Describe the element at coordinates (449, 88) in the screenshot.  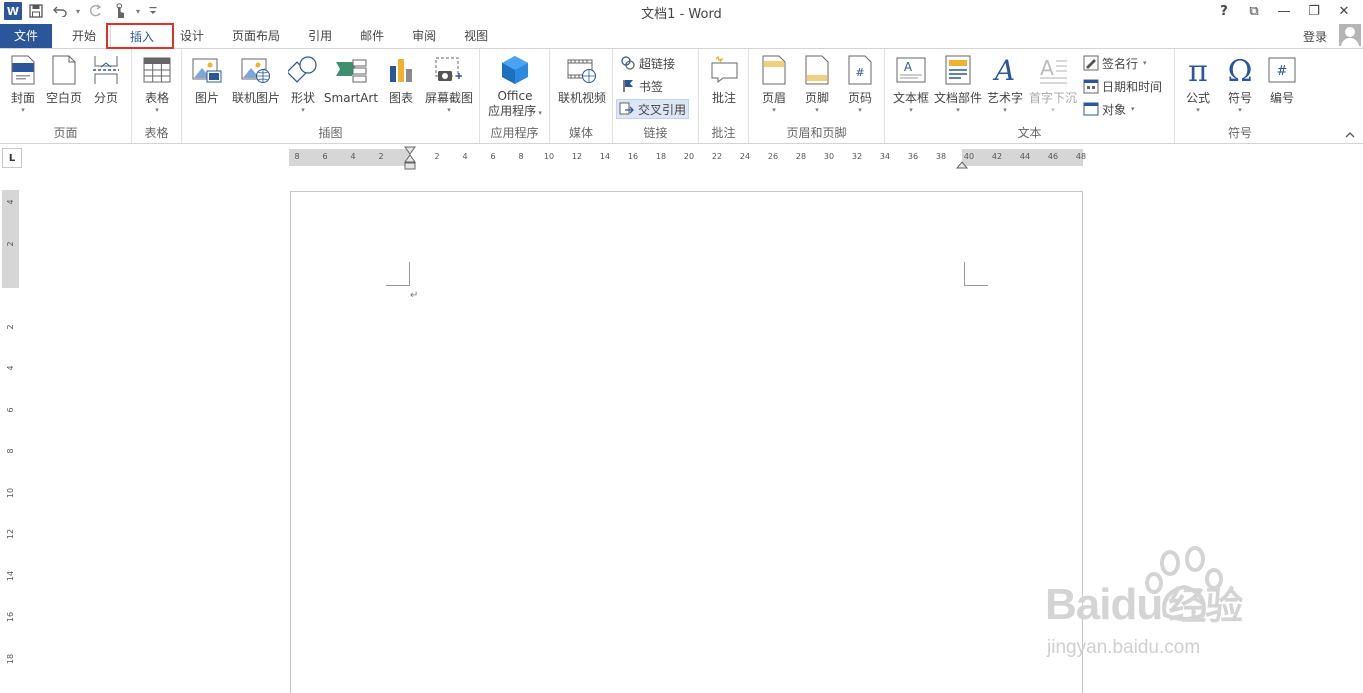
I see `screenshot-button: 屏幕截图 ▾` at that location.